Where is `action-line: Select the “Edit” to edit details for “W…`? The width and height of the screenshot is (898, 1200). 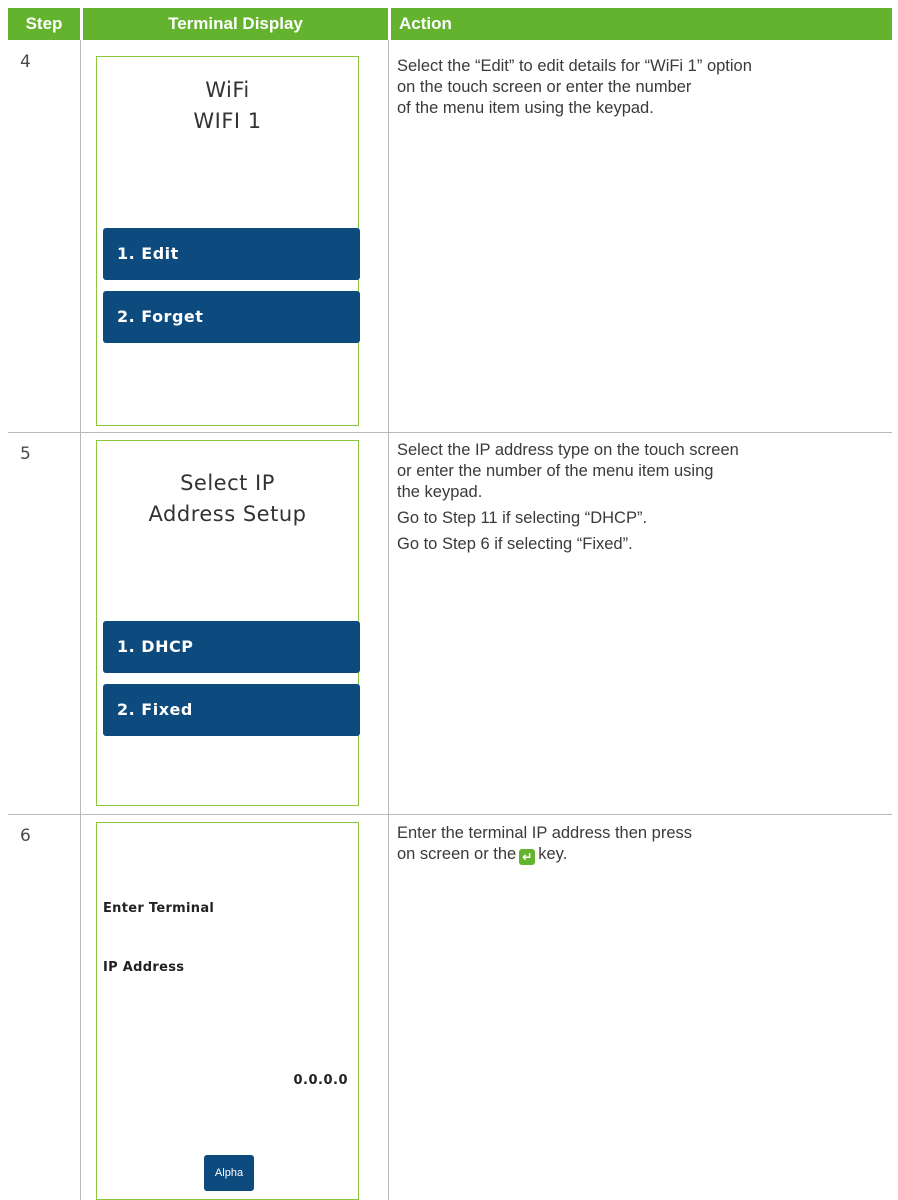 action-line: Select the “Edit” to edit details for “W… is located at coordinates (574, 66).